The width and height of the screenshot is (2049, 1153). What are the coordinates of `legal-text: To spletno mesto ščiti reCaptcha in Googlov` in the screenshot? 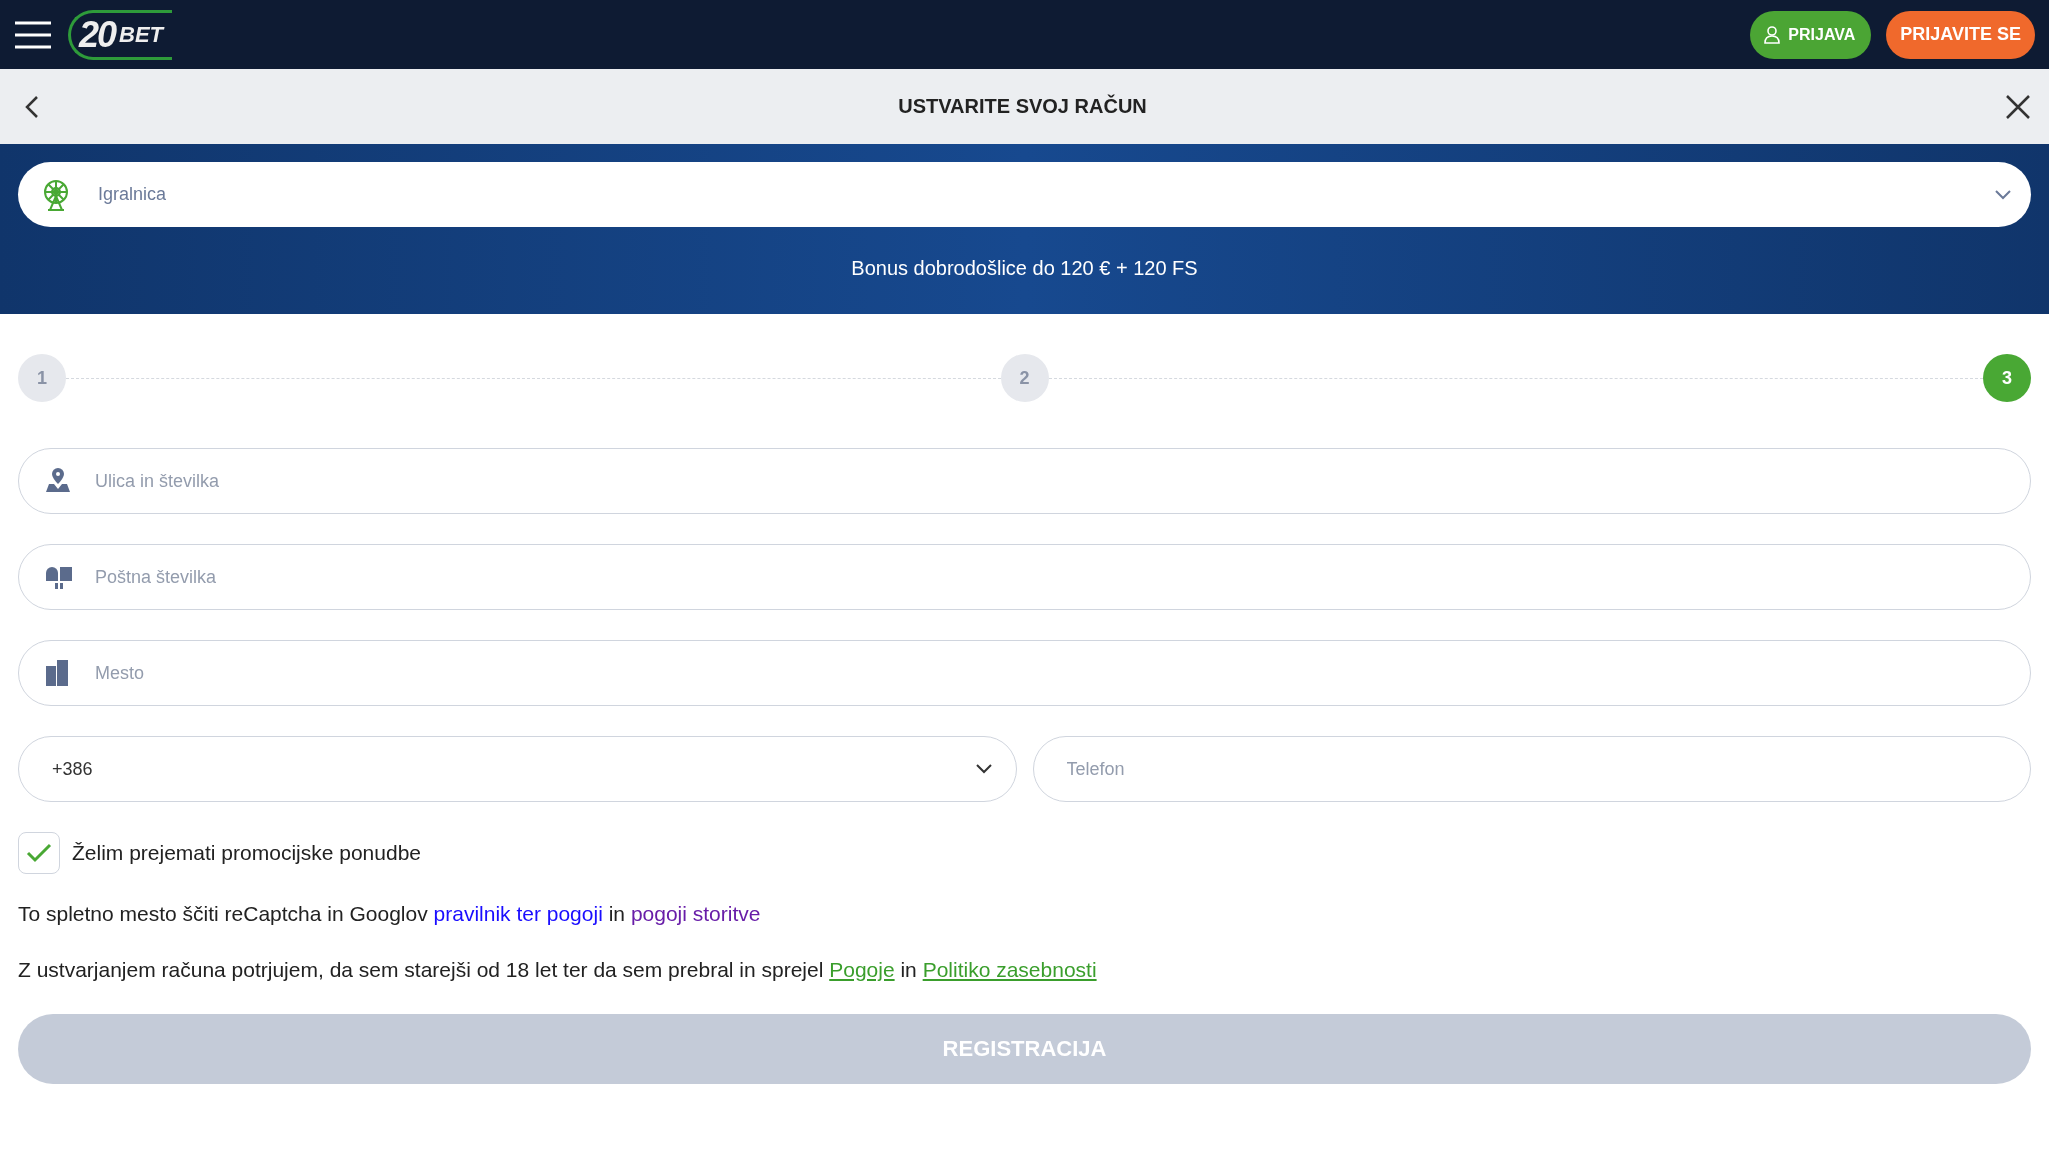 It's located at (223, 913).